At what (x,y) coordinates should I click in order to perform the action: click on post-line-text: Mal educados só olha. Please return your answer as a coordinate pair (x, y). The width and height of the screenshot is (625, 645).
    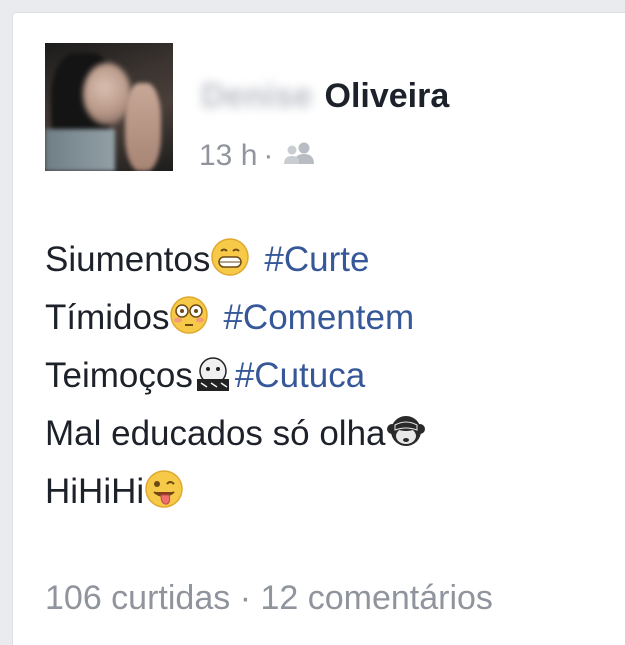
    Looking at the image, I should click on (215, 433).